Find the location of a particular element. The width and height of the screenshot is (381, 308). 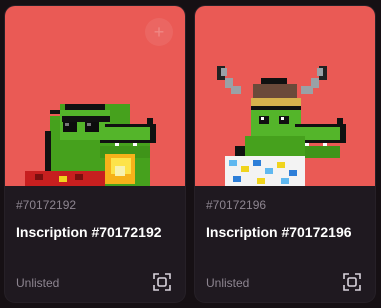

add-button: + is located at coordinates (159, 32).